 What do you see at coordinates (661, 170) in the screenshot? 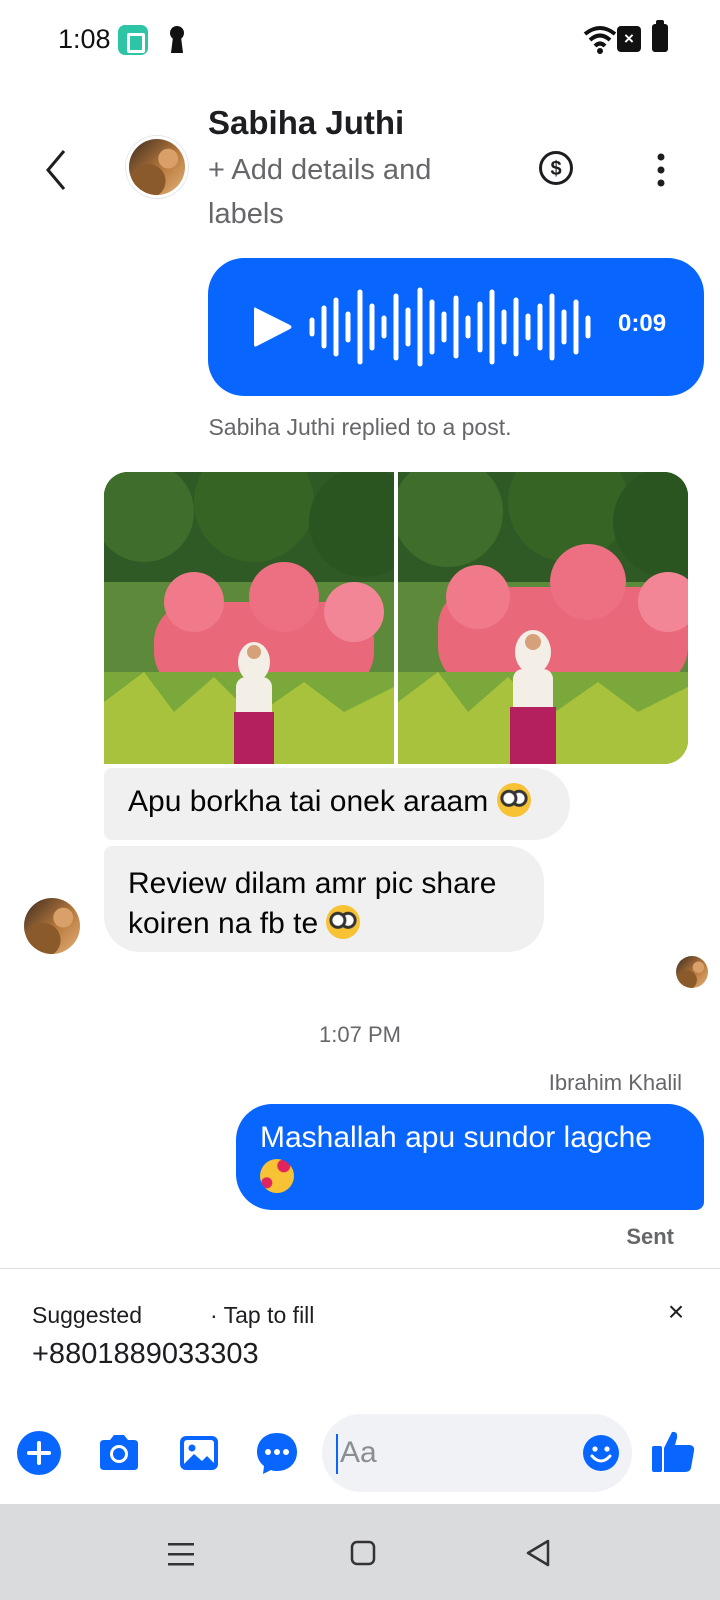
I see `more-vertical-icon` at bounding box center [661, 170].